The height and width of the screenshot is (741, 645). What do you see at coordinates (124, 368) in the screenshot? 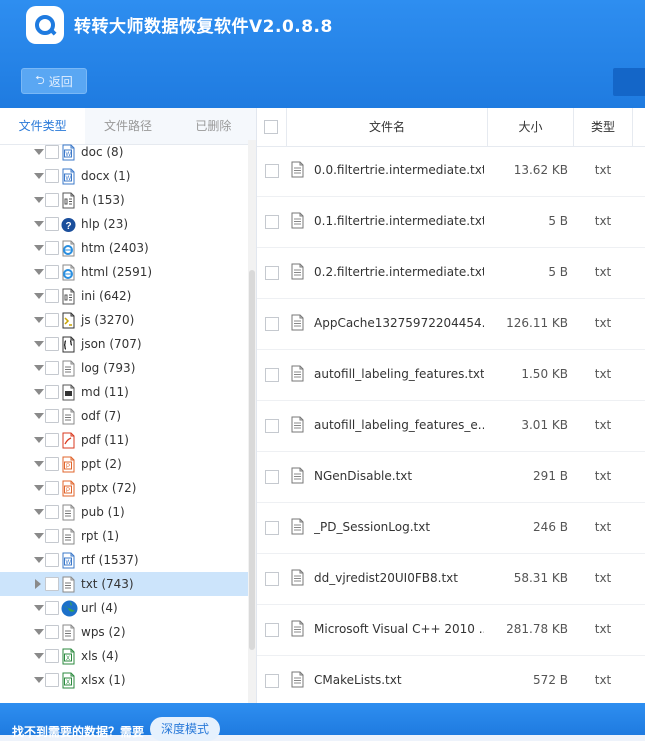
I see `tree-item: log (793)` at bounding box center [124, 368].